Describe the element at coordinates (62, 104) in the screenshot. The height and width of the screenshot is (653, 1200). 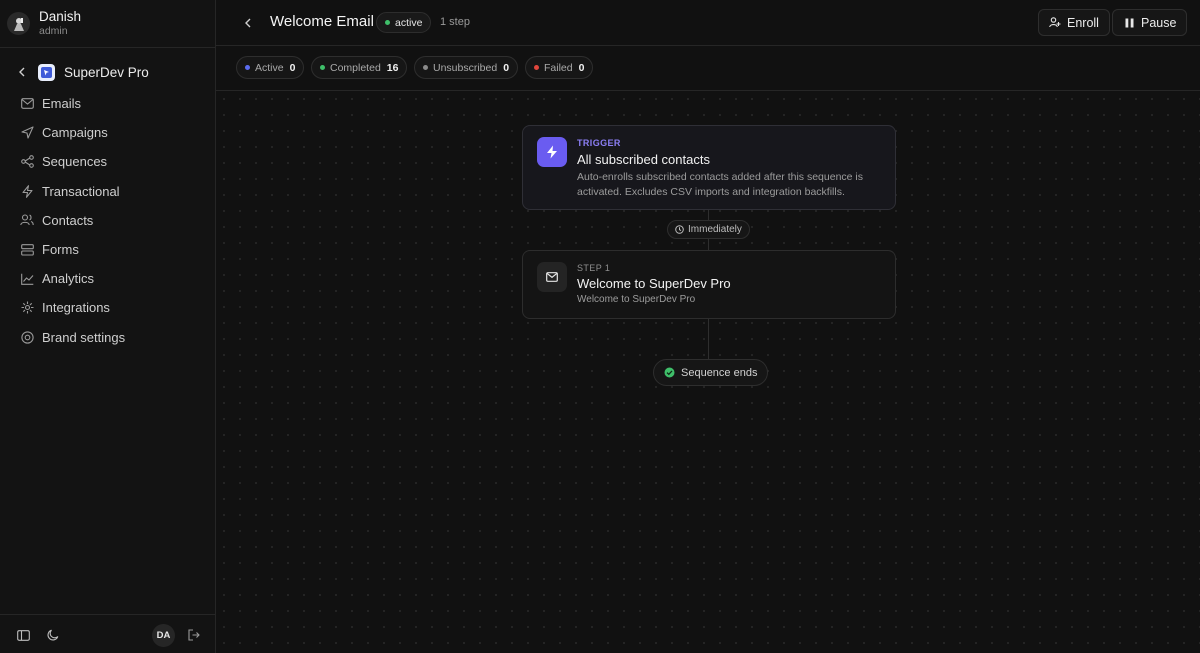
I see `sidebar-item-label: Emails` at that location.